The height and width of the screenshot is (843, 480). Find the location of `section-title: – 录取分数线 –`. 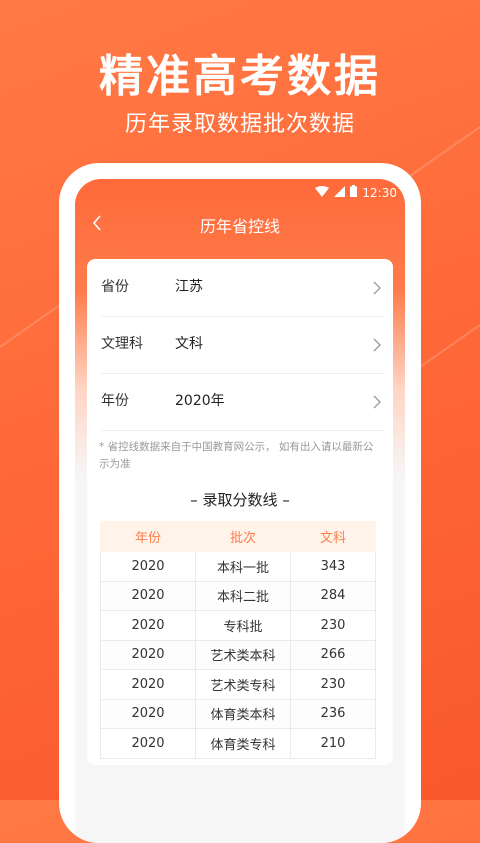

section-title: – 录取分数线 – is located at coordinates (240, 500).